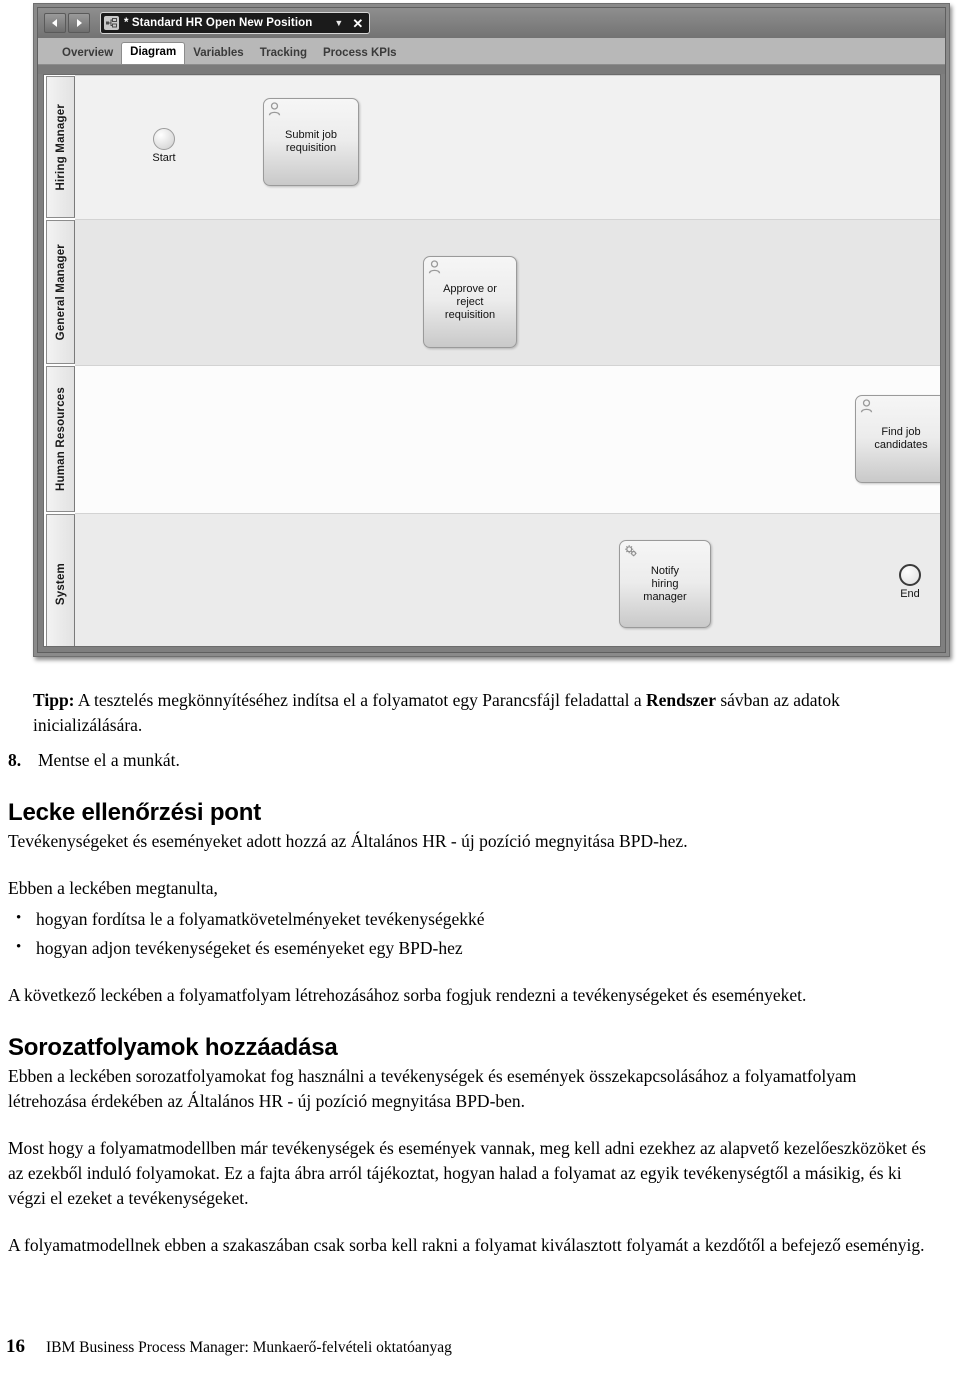 The width and height of the screenshot is (960, 1380). I want to click on node-find-job-candidates: Find job candidates, so click(897, 439).